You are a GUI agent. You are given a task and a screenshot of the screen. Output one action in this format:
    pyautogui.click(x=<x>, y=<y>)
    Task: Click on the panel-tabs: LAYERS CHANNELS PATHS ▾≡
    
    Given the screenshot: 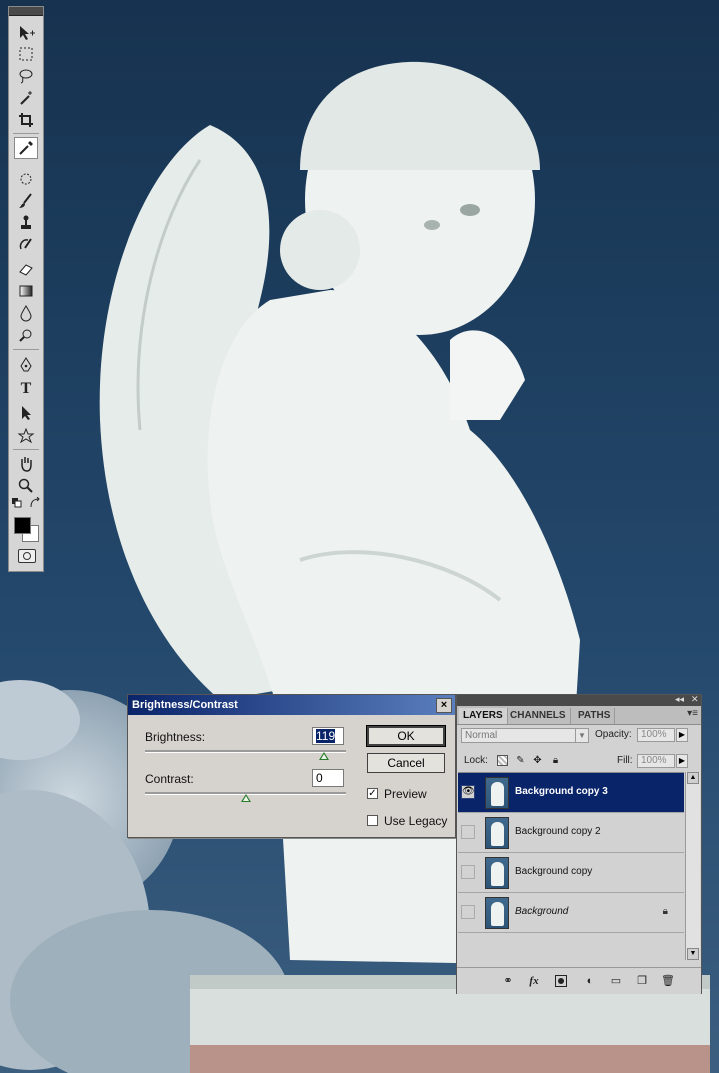 What is the action you would take?
    pyautogui.click(x=579, y=715)
    